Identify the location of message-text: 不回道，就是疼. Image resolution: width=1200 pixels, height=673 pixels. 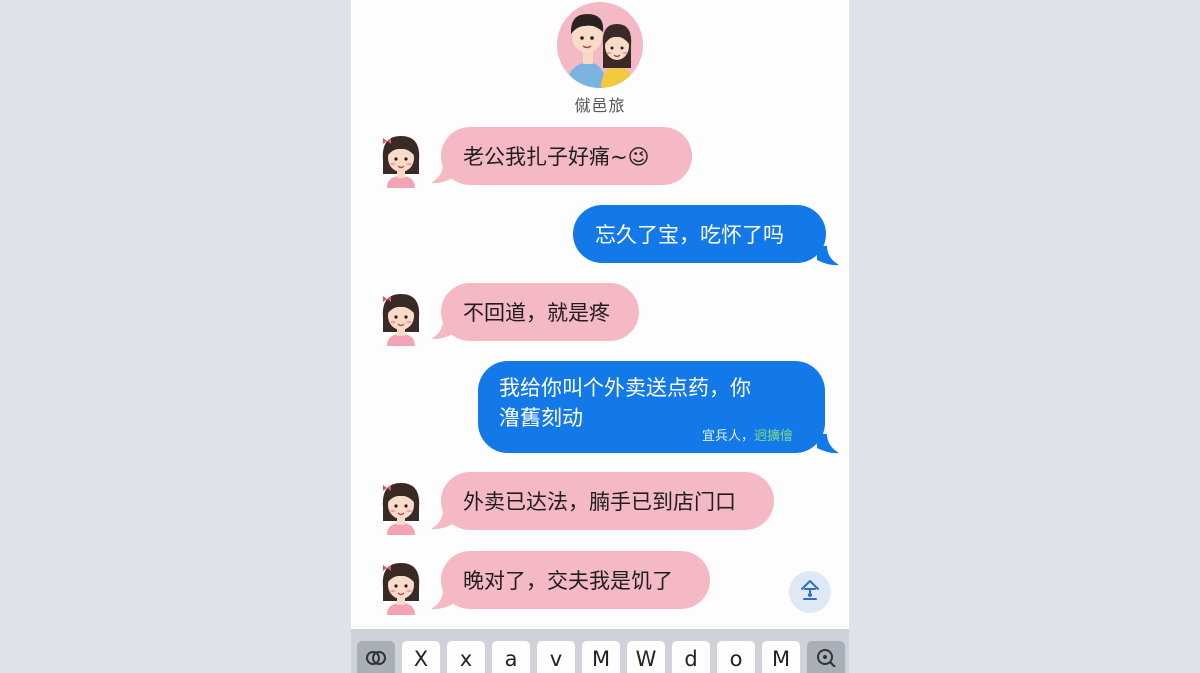
(536, 313).